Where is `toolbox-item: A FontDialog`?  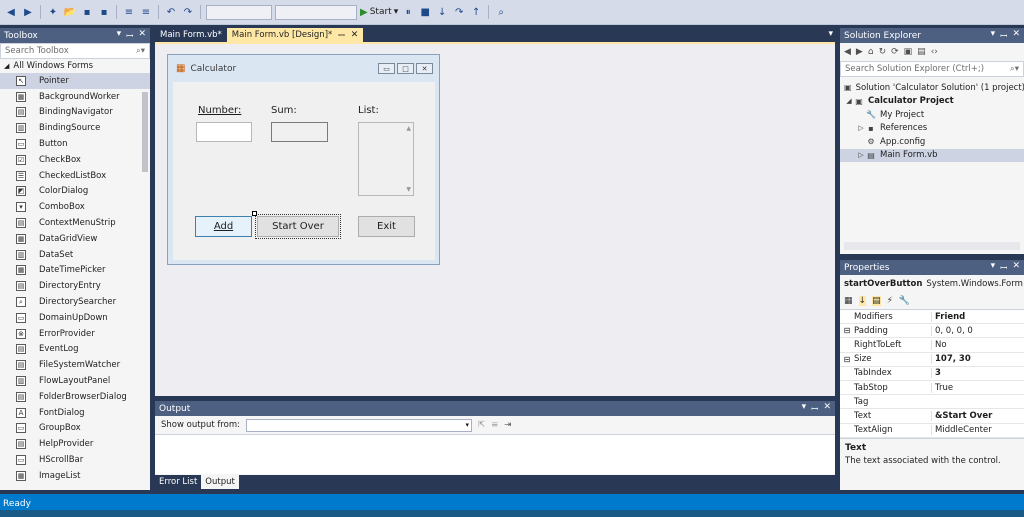
toolbox-item: A FontDialog is located at coordinates (75, 413).